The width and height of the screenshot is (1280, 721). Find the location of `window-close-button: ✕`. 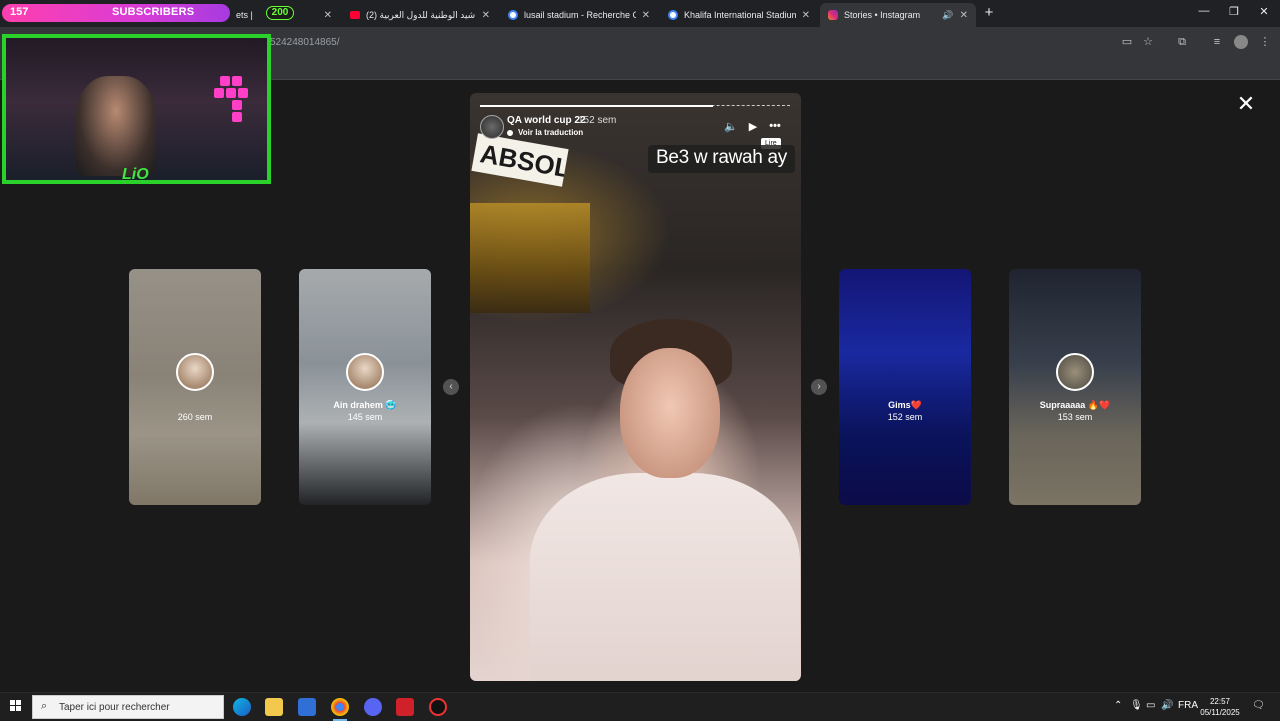

window-close-button: ✕ is located at coordinates (1264, 11).